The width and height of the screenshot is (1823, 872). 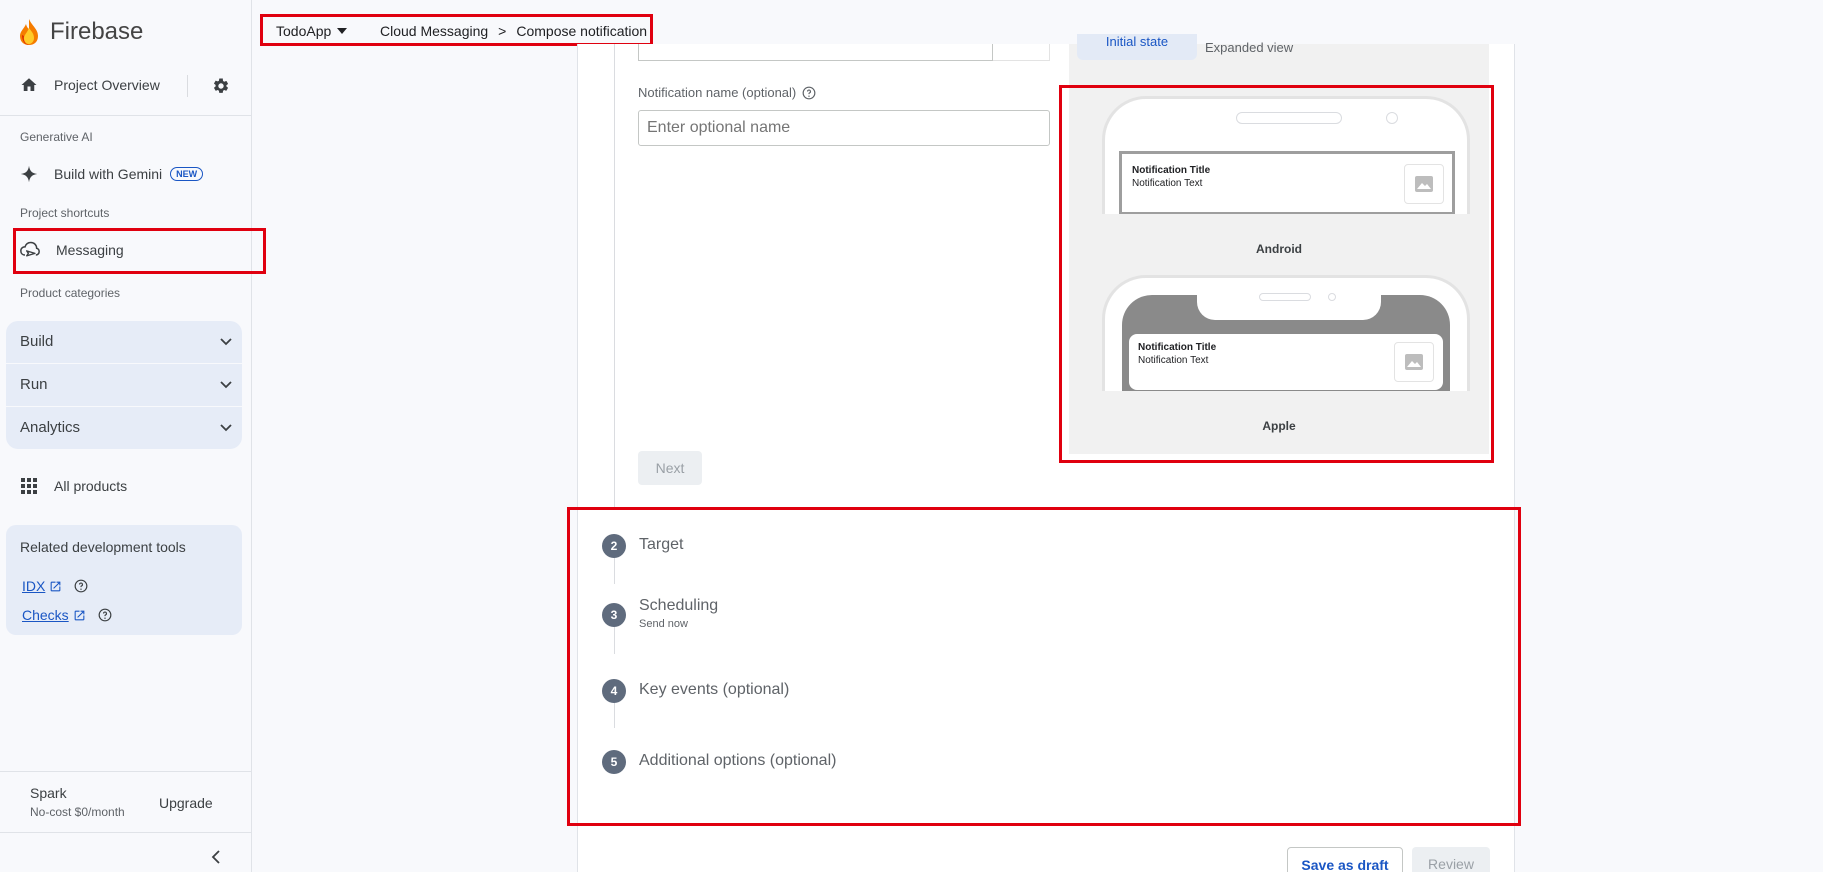 I want to click on apple-notification: Notification Title Notification Text, so click(x=1286, y=362).